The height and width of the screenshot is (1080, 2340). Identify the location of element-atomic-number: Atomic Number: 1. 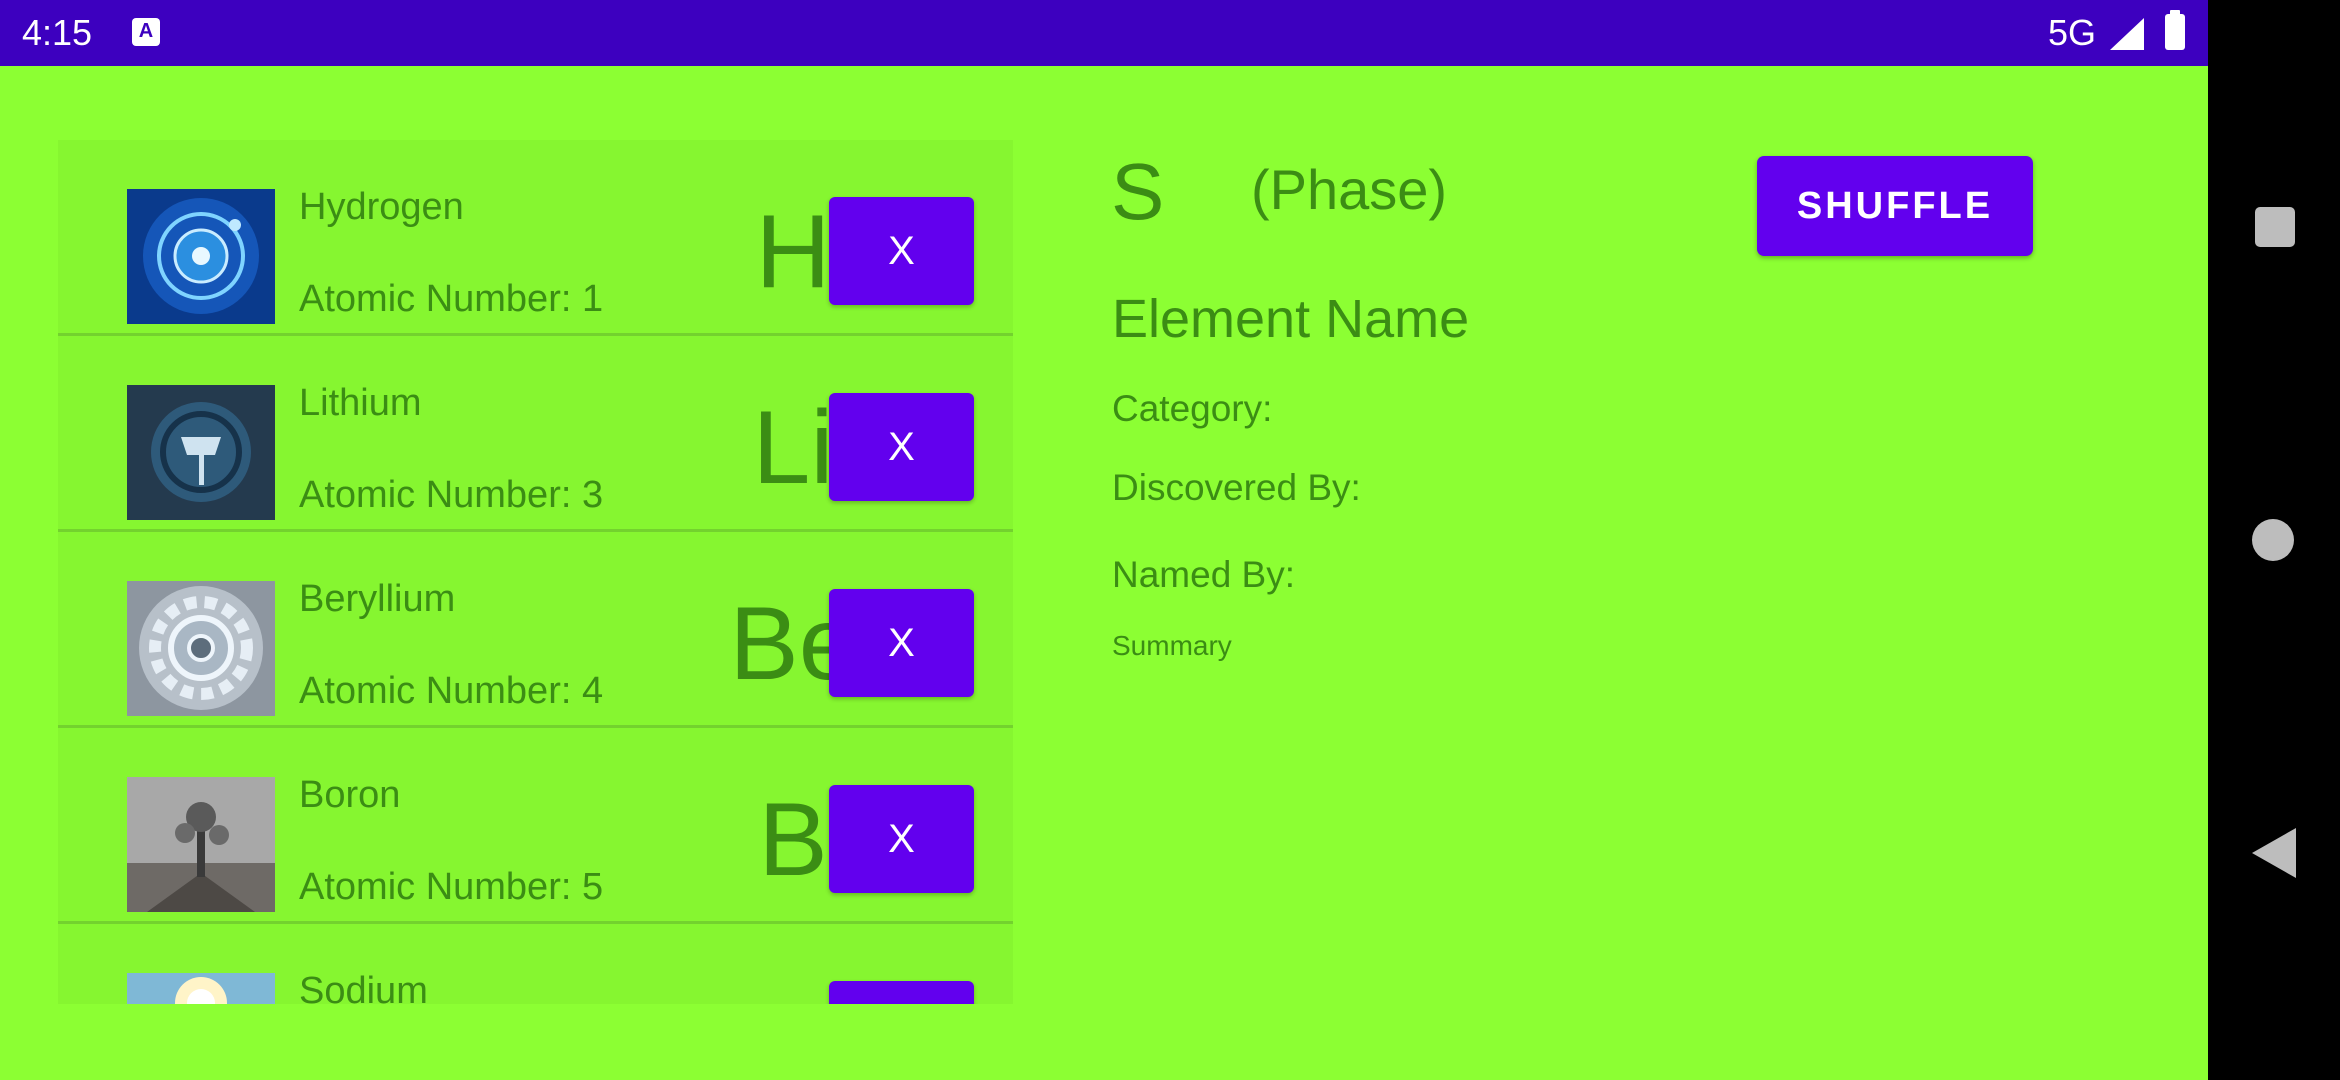
(451, 299).